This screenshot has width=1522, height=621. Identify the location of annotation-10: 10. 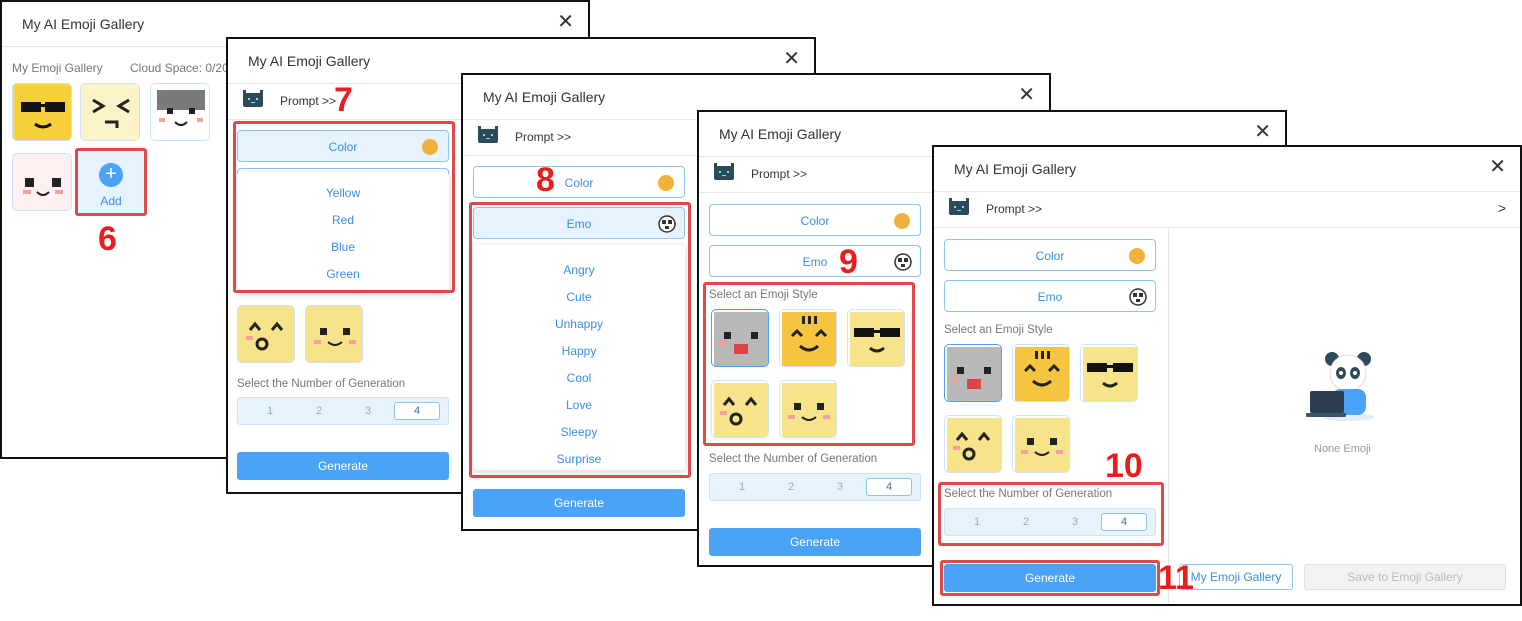
(1124, 466).